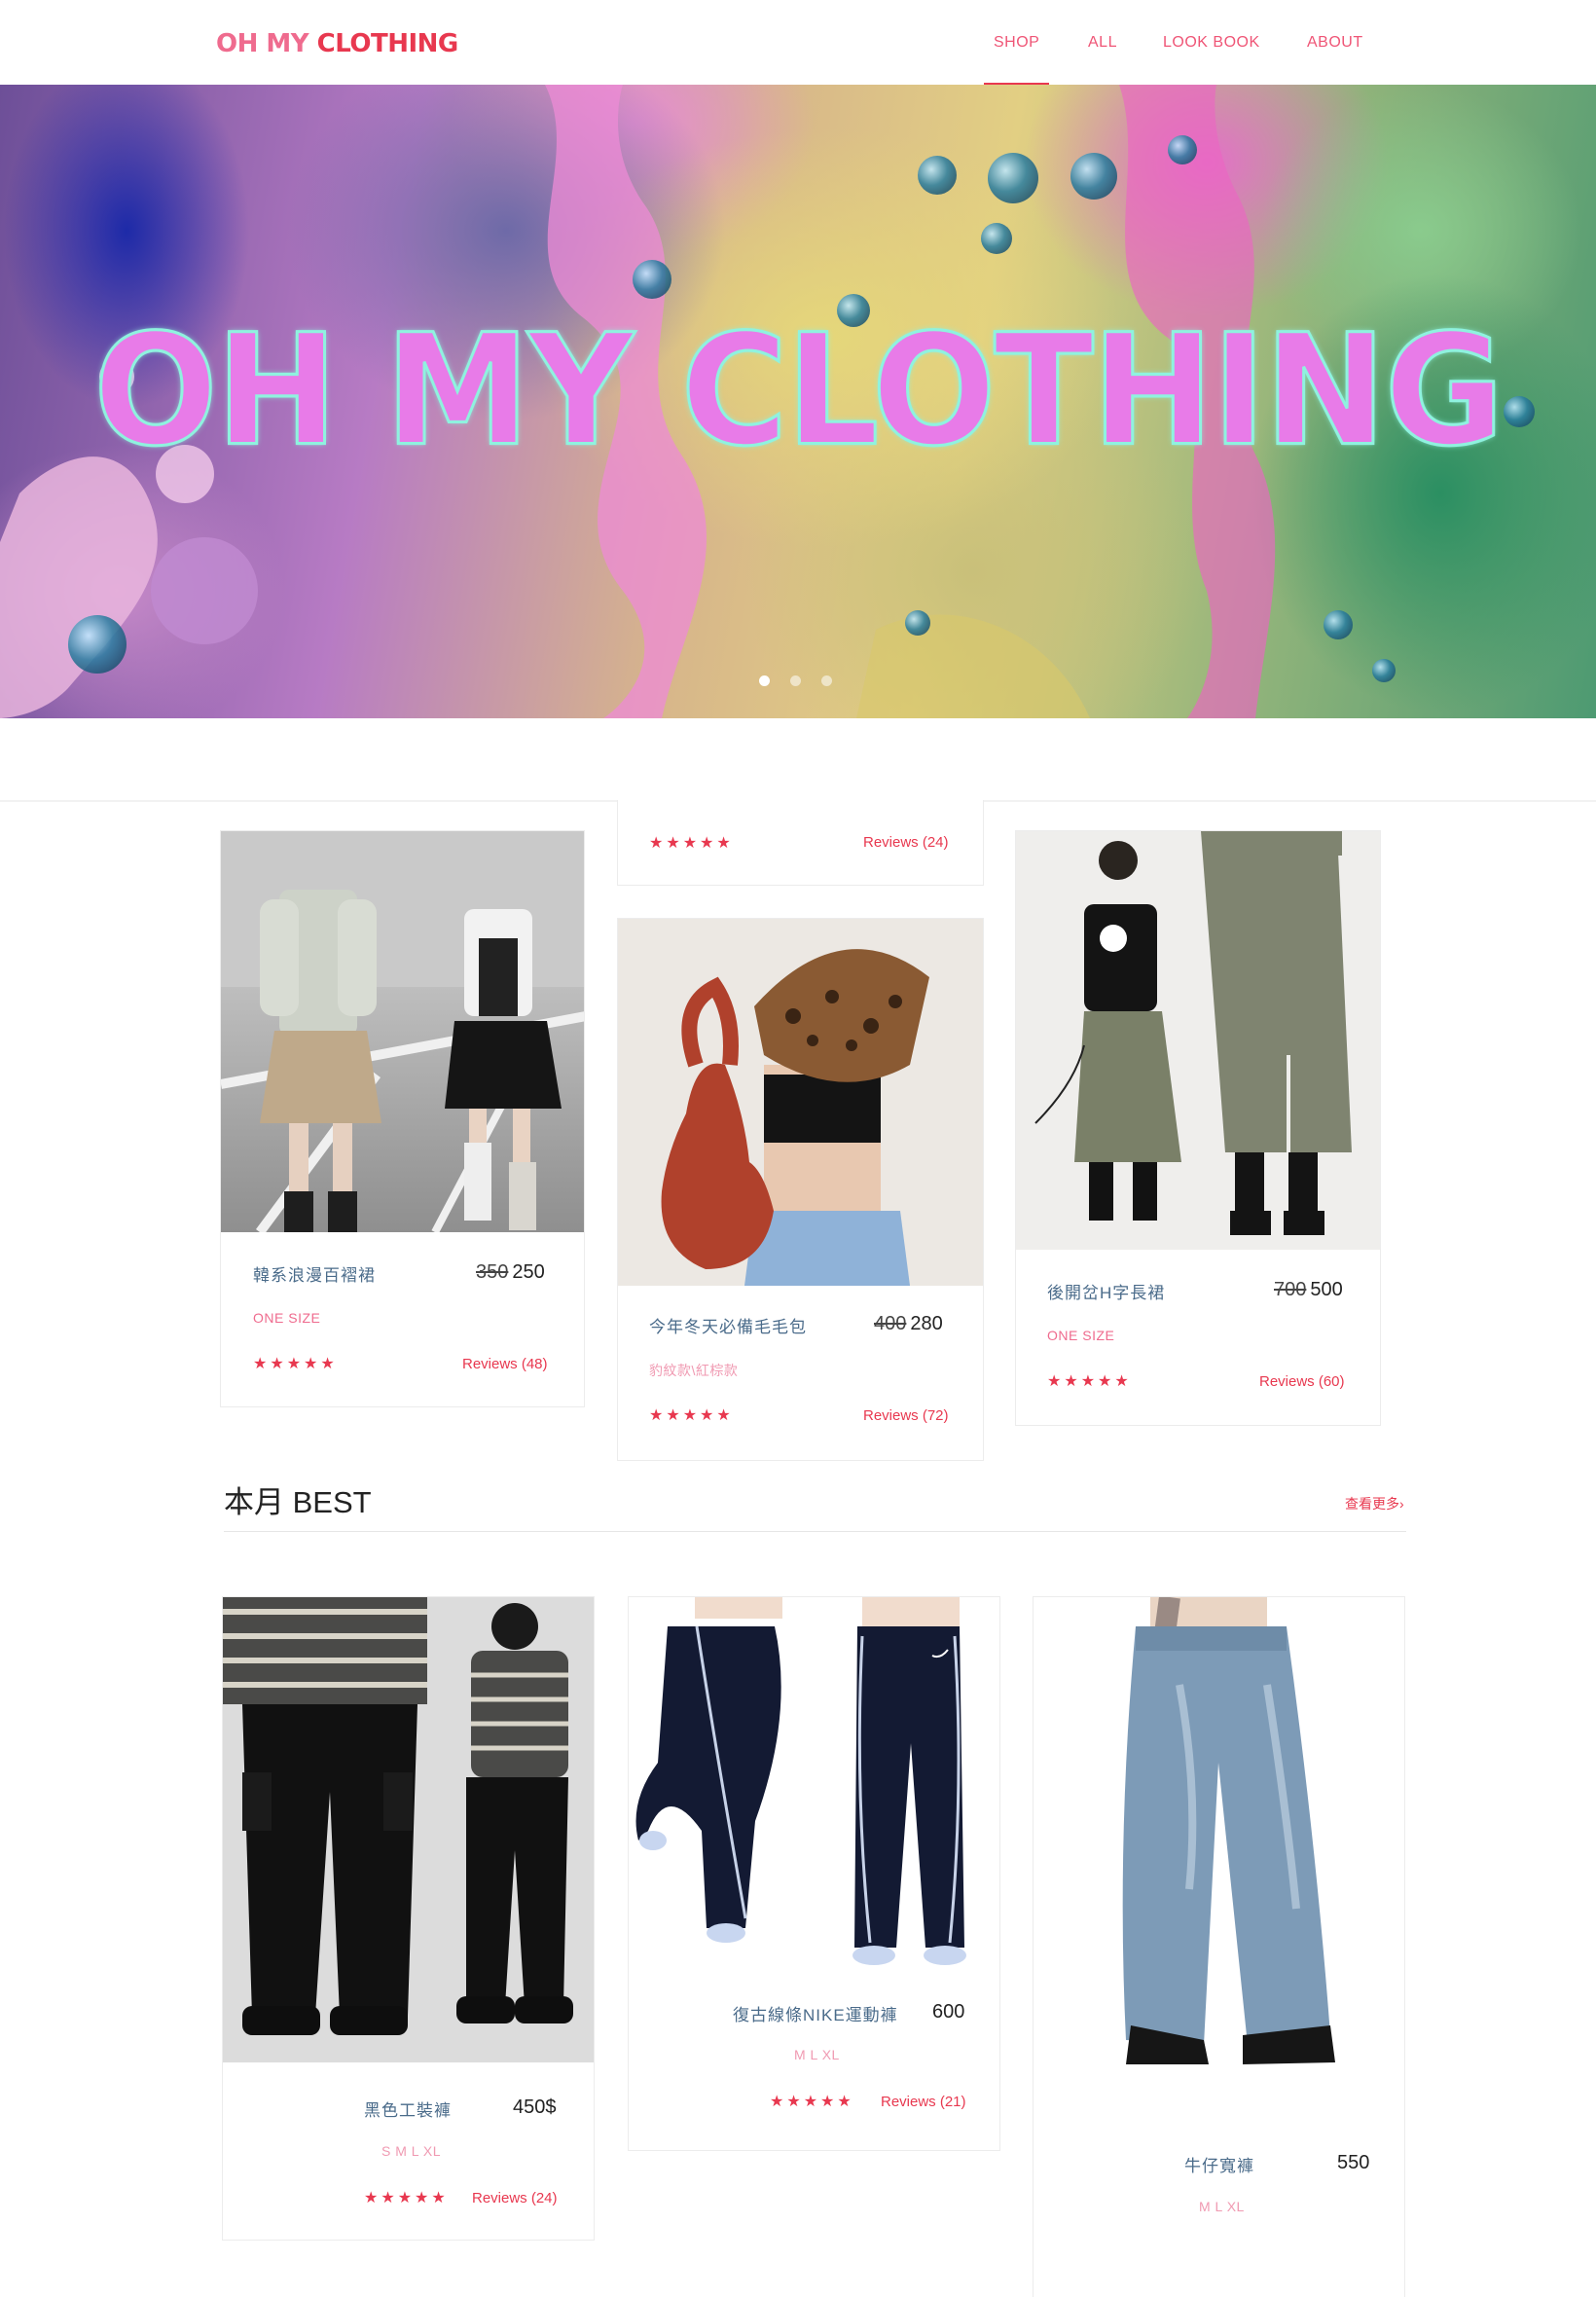 This screenshot has width=1596, height=2297. I want to click on reviews-link: Reviews (72), so click(906, 1415).